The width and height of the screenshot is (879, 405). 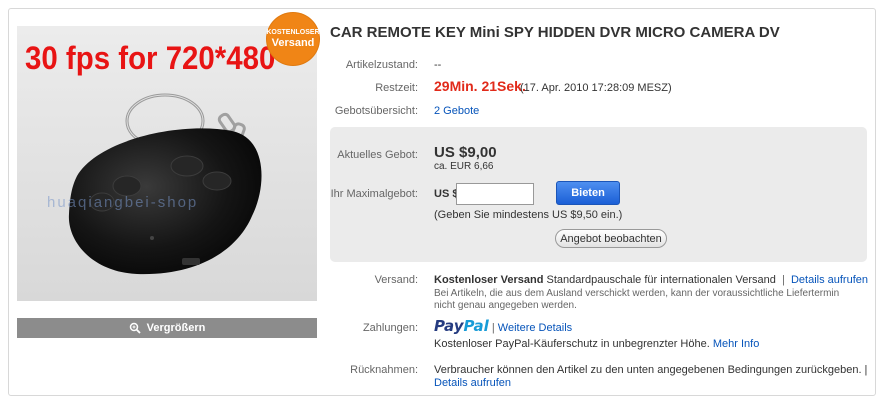 What do you see at coordinates (461, 326) in the screenshot?
I see `paypal-logo: PayPal` at bounding box center [461, 326].